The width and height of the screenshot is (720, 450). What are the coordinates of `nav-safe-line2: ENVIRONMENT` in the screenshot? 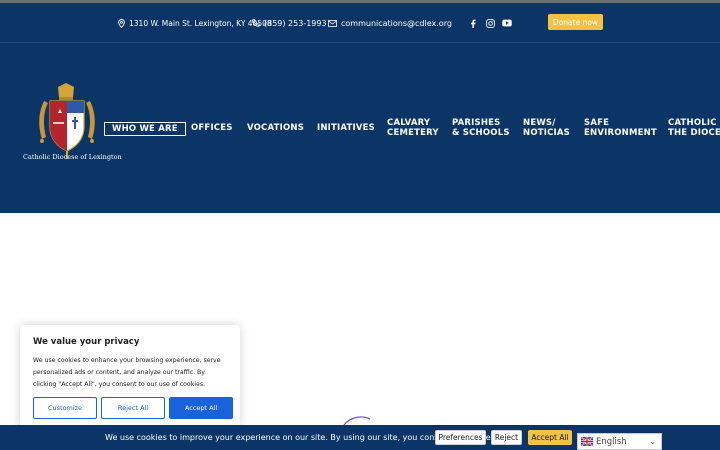 It's located at (620, 133).